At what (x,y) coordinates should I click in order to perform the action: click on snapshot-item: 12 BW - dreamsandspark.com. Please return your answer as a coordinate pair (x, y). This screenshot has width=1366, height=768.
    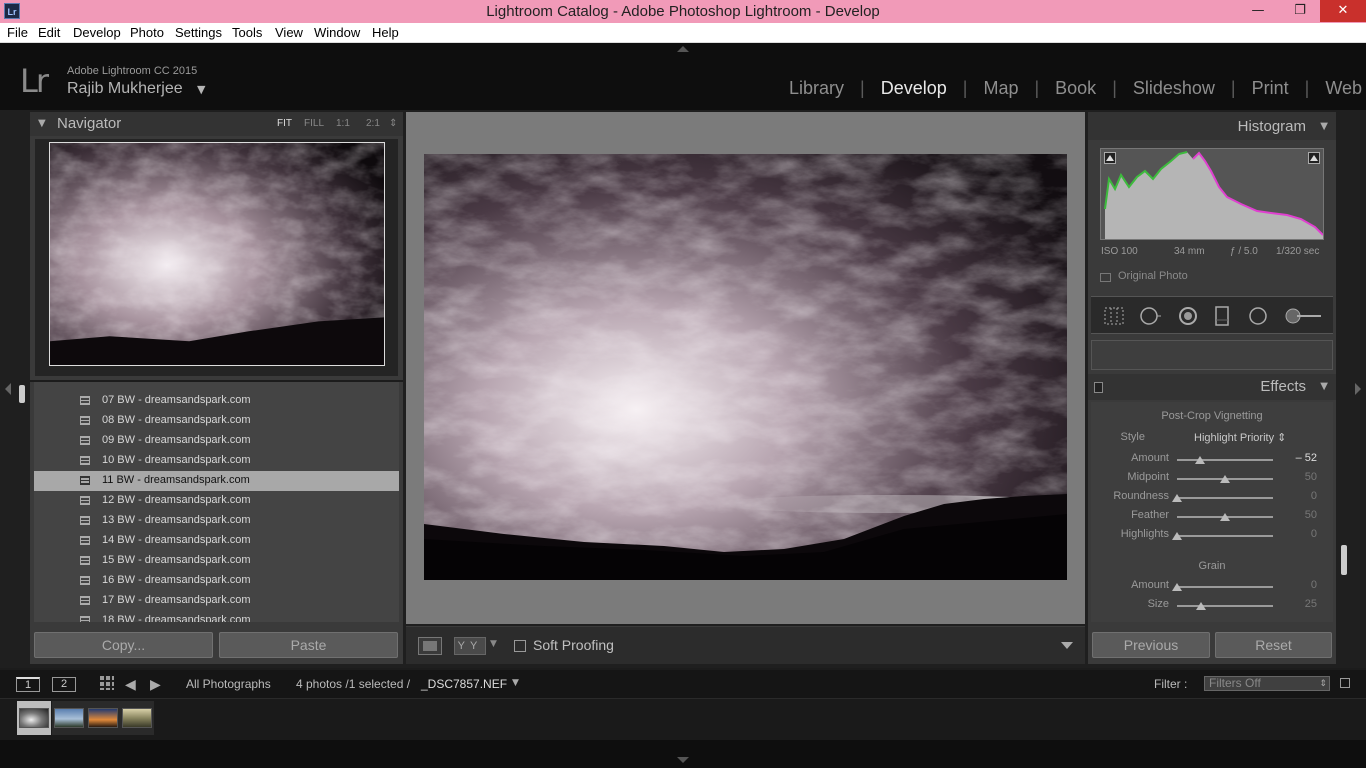
    Looking at the image, I should click on (216, 501).